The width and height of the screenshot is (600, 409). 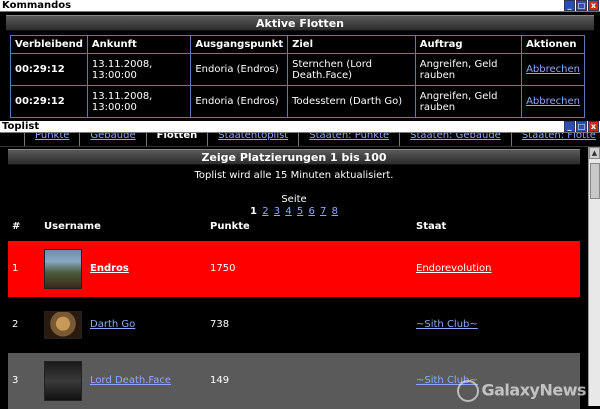 What do you see at coordinates (294, 157) in the screenshot?
I see `ranking-header: Zeige Platzierungen 1 bis 100` at bounding box center [294, 157].